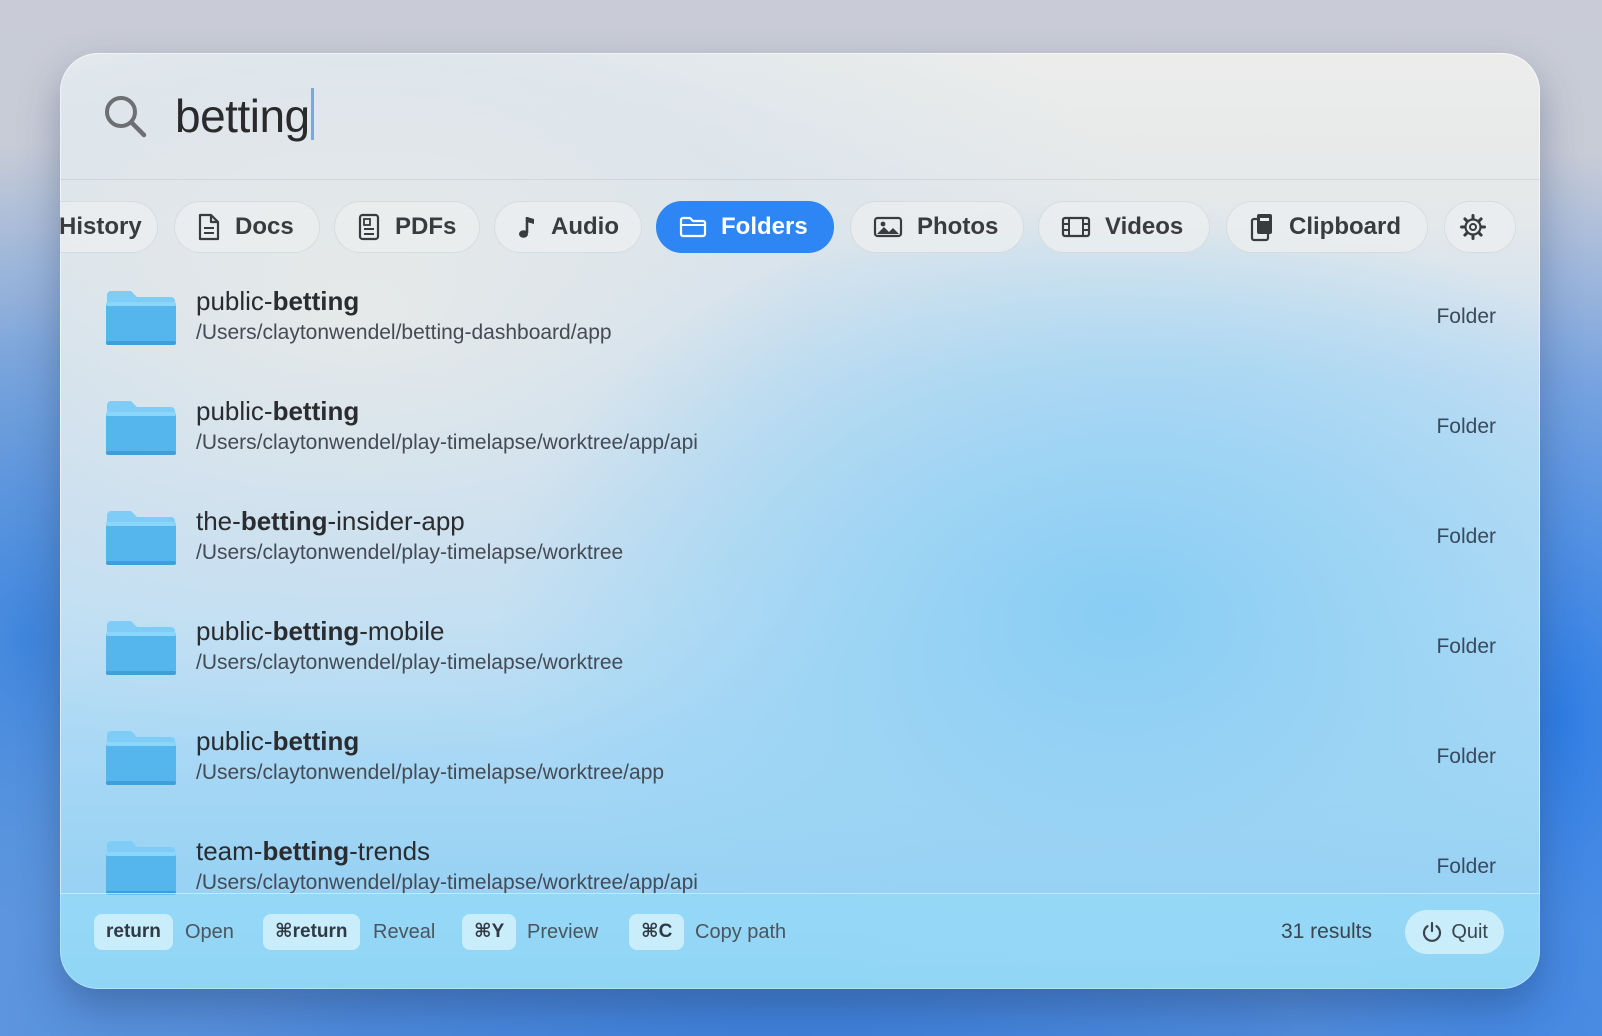  I want to click on search-input: betting, so click(244, 116).